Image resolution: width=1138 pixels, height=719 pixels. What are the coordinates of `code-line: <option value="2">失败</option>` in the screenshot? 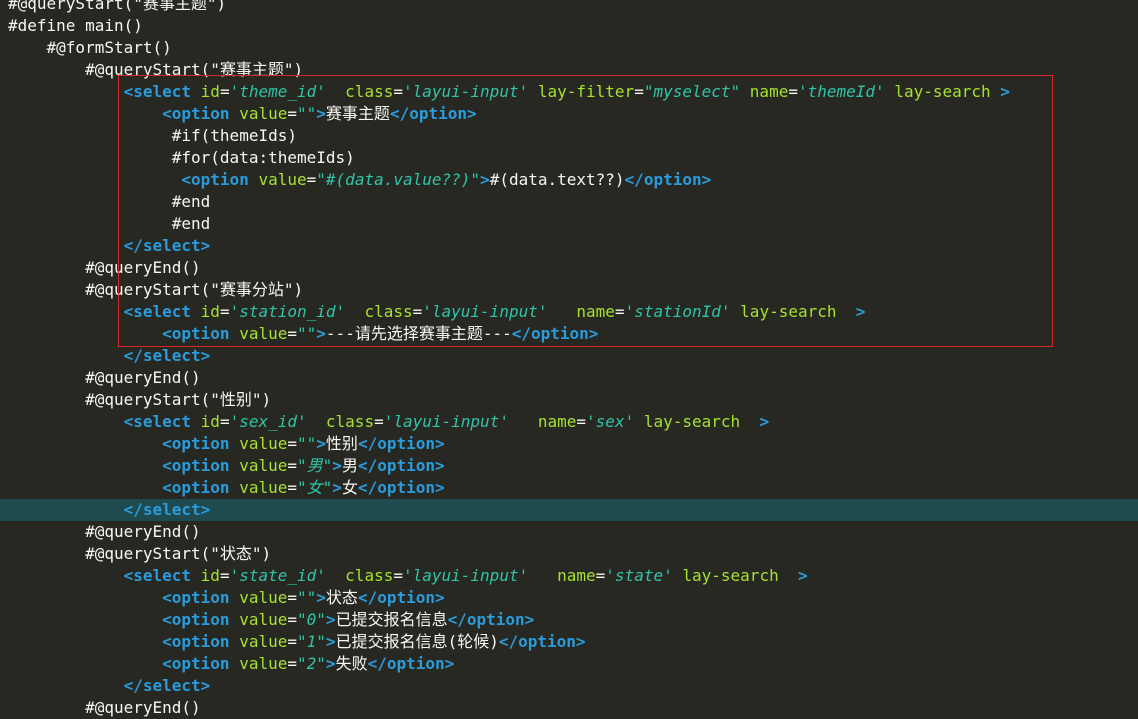 It's located at (569, 664).